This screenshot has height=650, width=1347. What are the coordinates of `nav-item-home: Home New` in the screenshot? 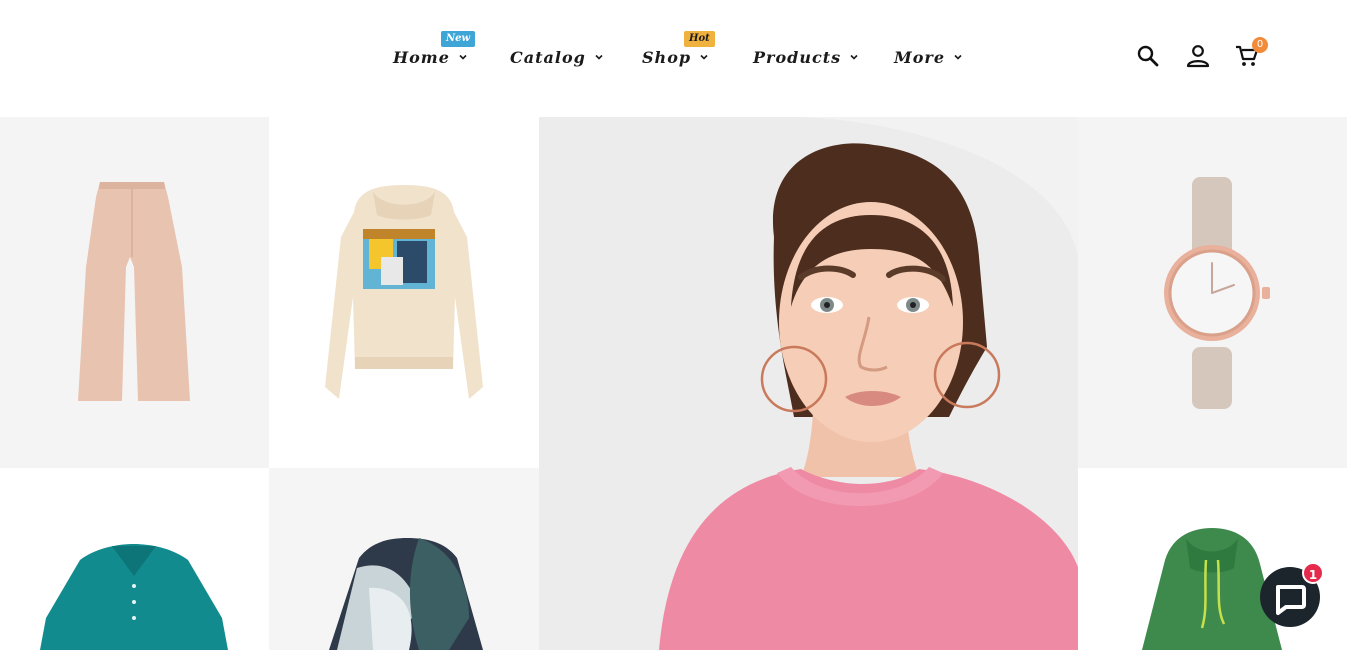 It's located at (434, 50).